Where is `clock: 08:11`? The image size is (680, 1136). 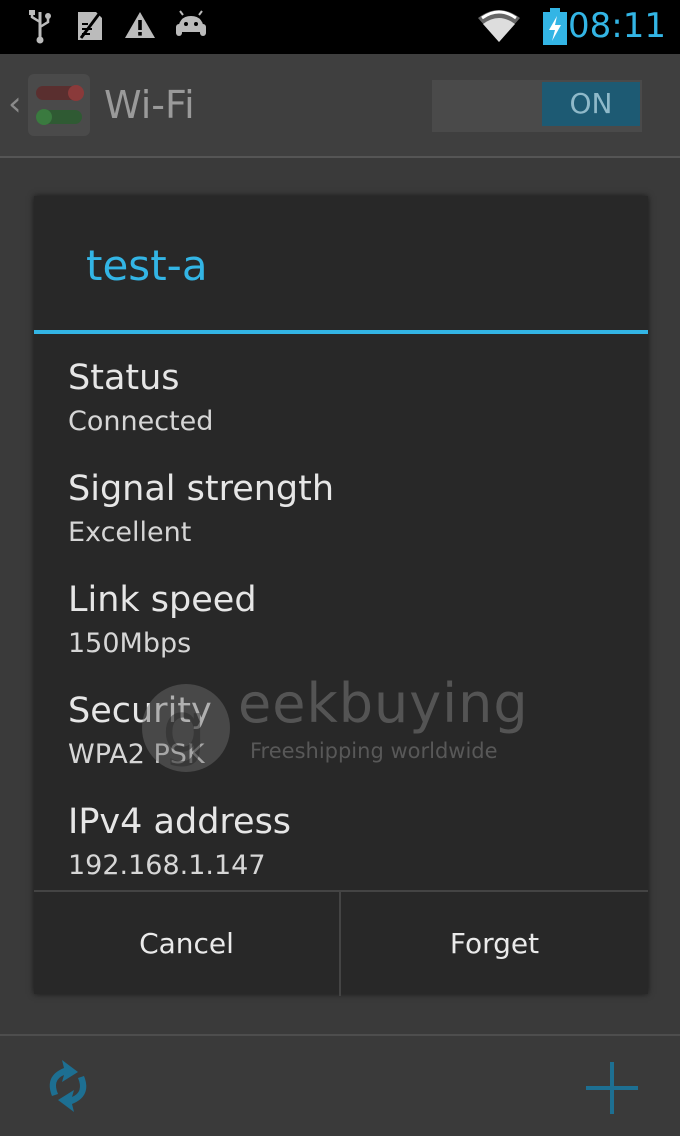
clock: 08:11 is located at coordinates (617, 26).